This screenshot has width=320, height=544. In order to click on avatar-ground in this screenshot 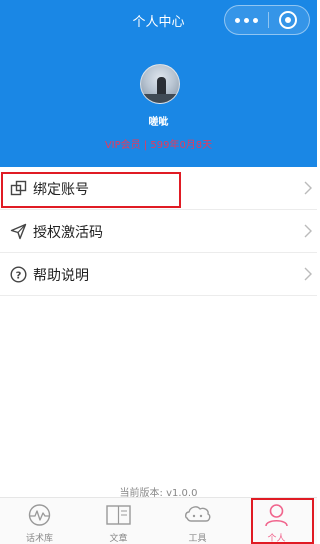, I will do `click(160, 98)`.